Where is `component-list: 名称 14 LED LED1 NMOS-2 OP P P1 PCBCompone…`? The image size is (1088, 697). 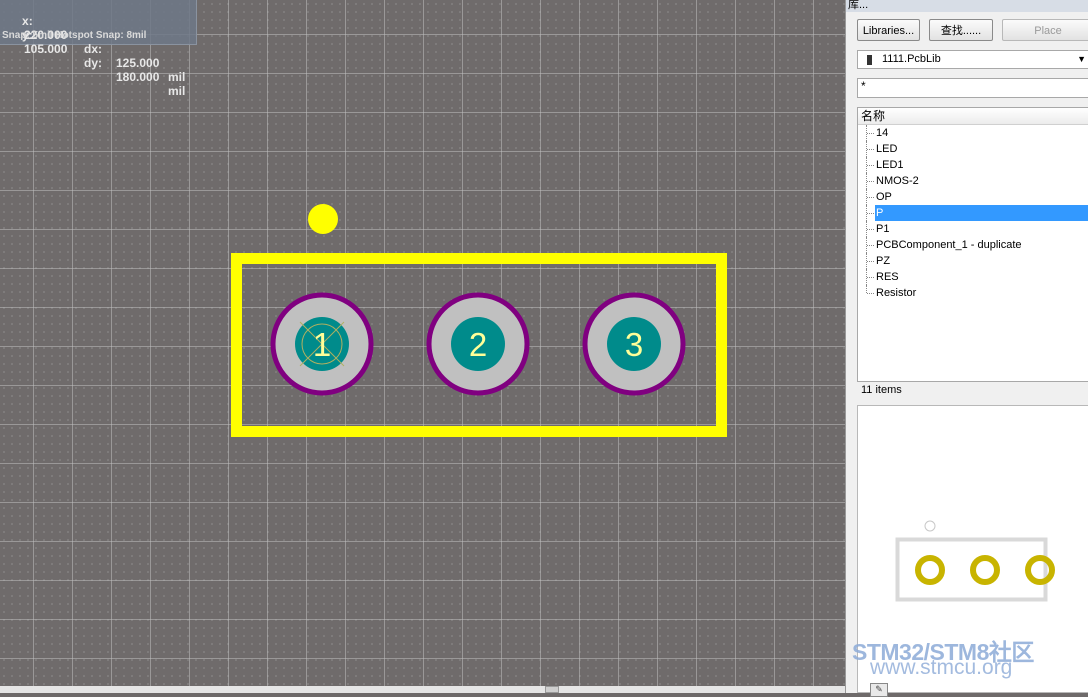 component-list: 名称 14 LED LED1 NMOS-2 OP P P1 PCBCompone… is located at coordinates (972, 244).